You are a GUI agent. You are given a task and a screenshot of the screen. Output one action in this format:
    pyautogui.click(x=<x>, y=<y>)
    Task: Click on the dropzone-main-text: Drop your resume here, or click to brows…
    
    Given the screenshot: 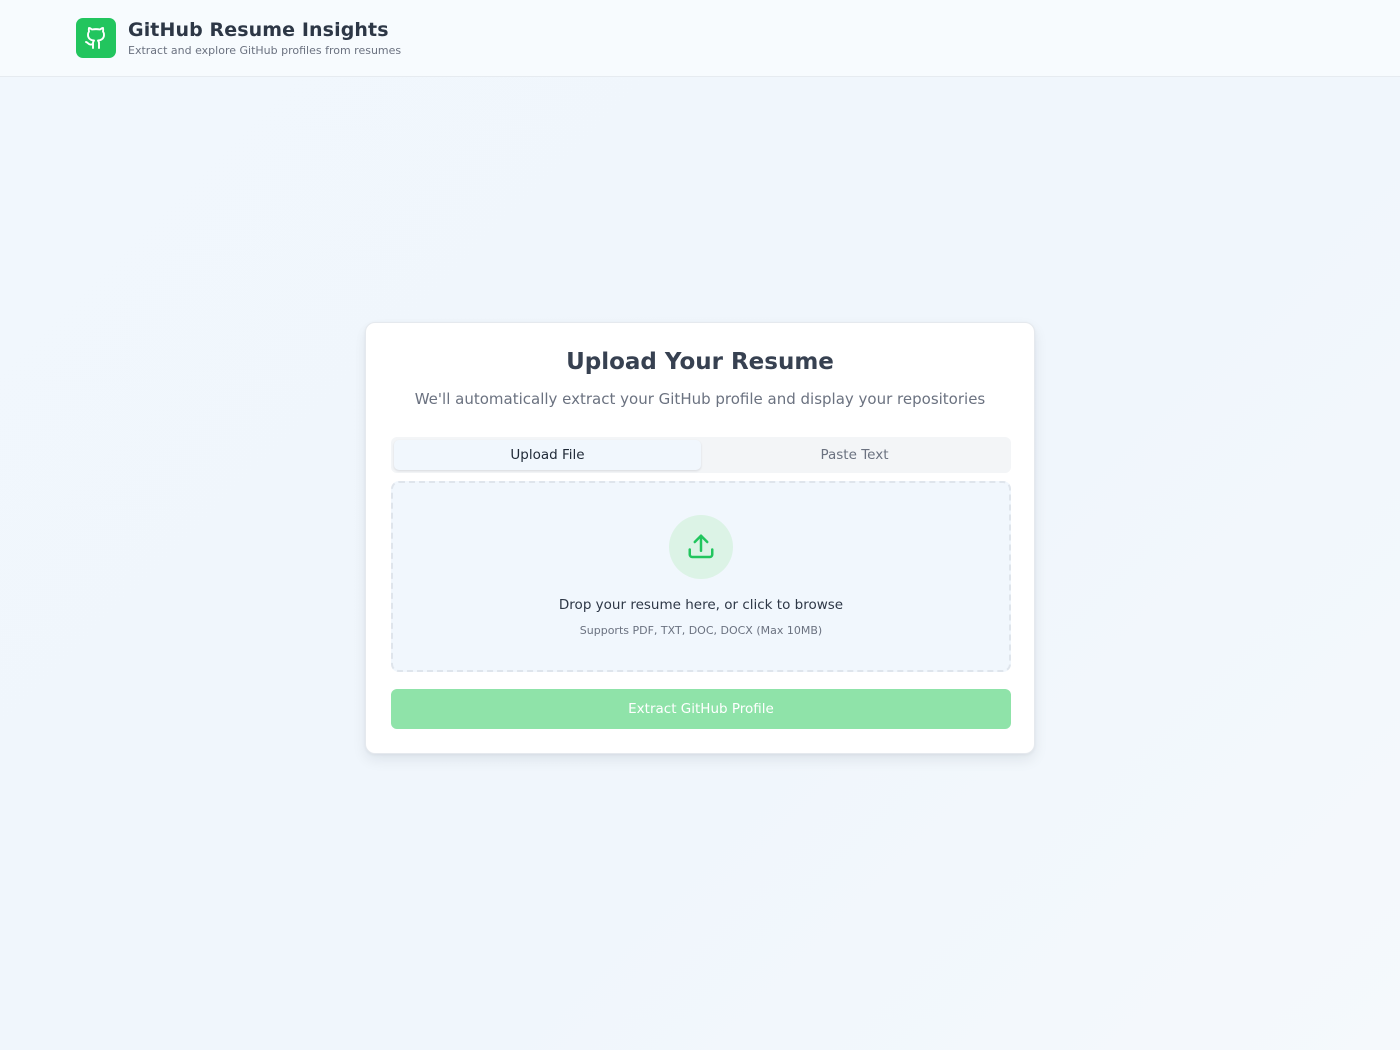 What is the action you would take?
    pyautogui.click(x=701, y=605)
    